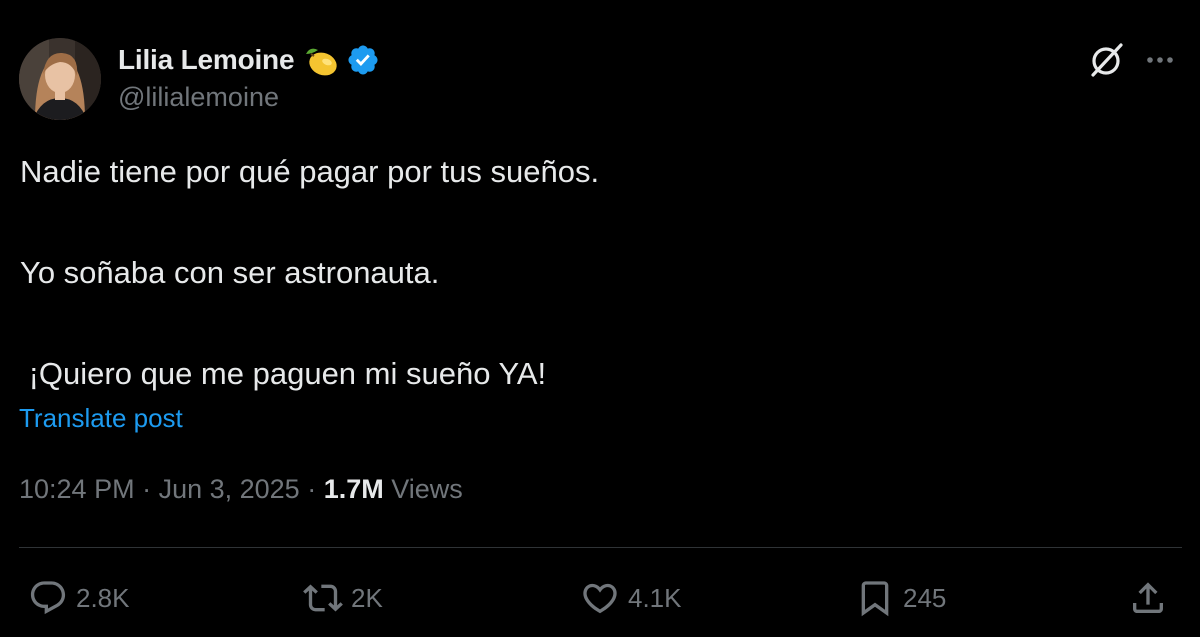  I want to click on avatar-photo, so click(60, 79).